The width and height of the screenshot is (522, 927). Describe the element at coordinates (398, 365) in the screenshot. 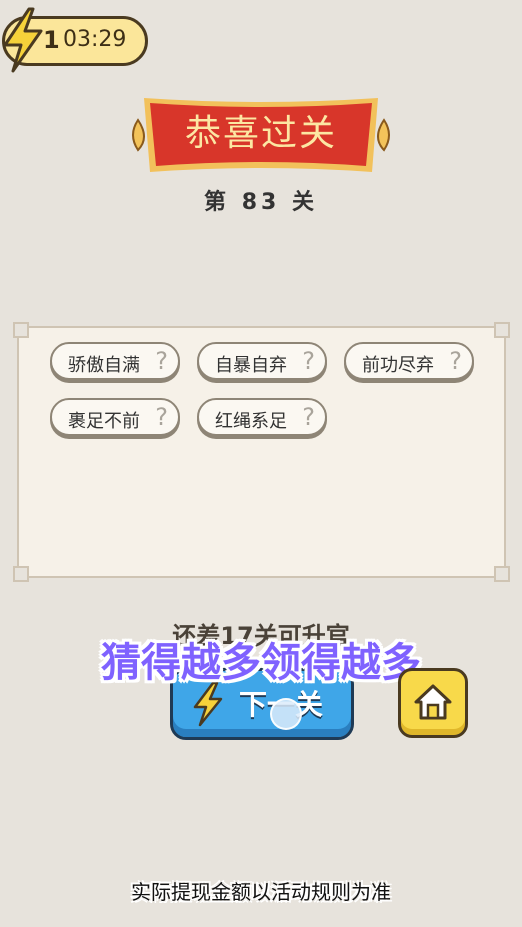

I see `idiom-text: 前功尽弃` at that location.